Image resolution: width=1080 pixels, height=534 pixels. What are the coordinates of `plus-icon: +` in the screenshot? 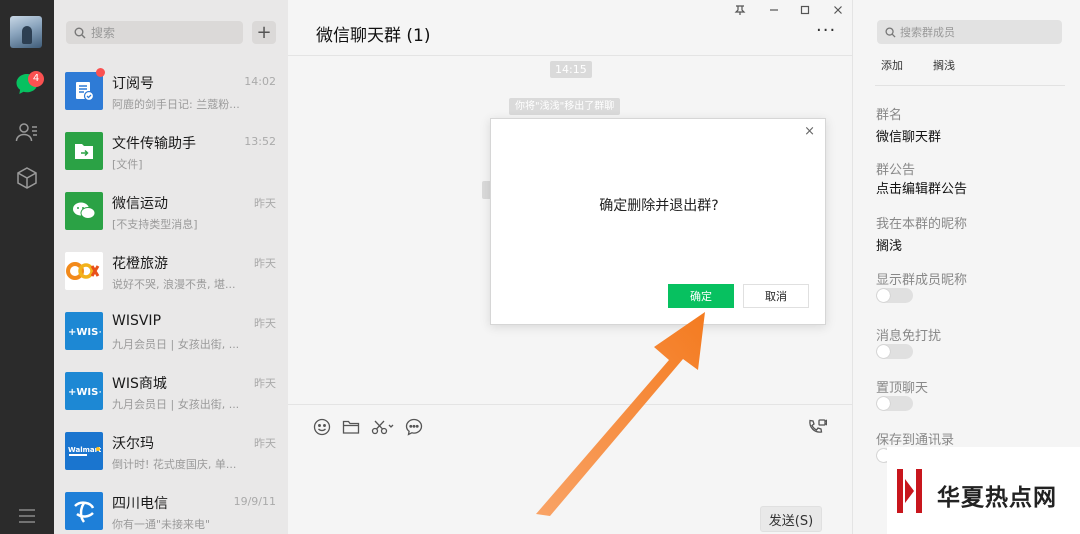 It's located at (264, 32).